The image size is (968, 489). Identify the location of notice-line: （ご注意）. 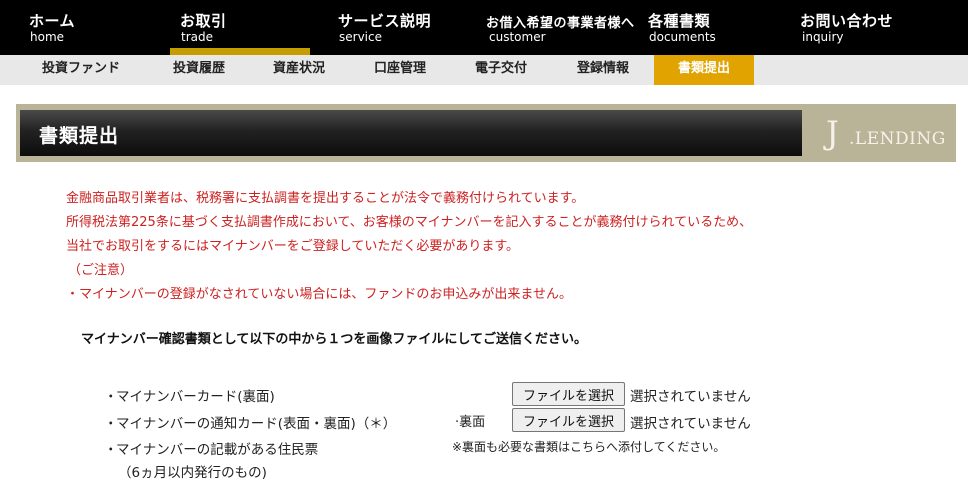
(101, 270).